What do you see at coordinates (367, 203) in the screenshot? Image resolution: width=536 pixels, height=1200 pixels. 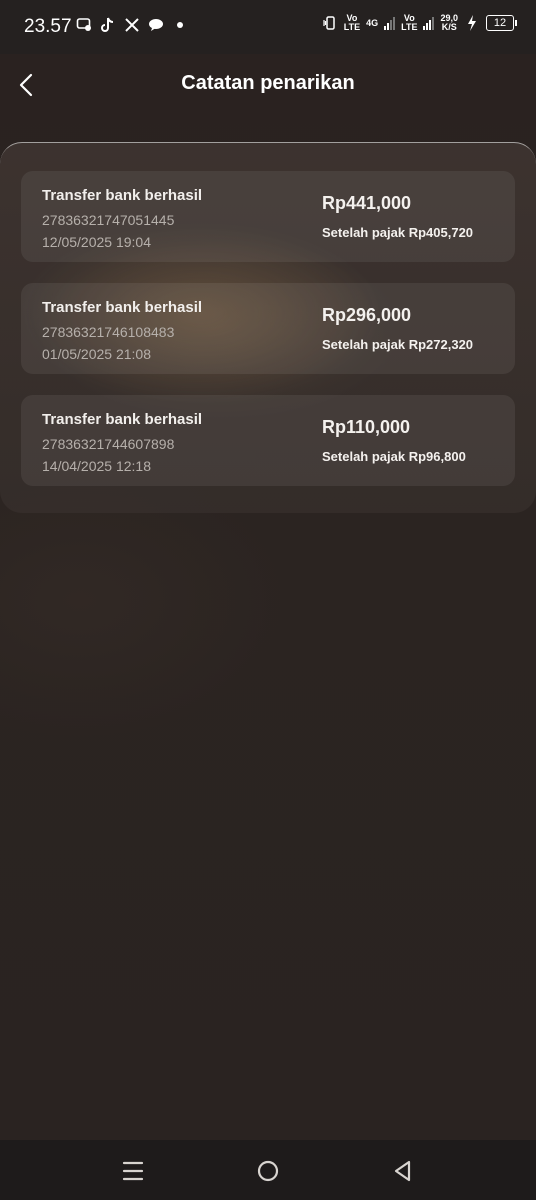 I see `withdrawal-amount: Rp441,000` at bounding box center [367, 203].